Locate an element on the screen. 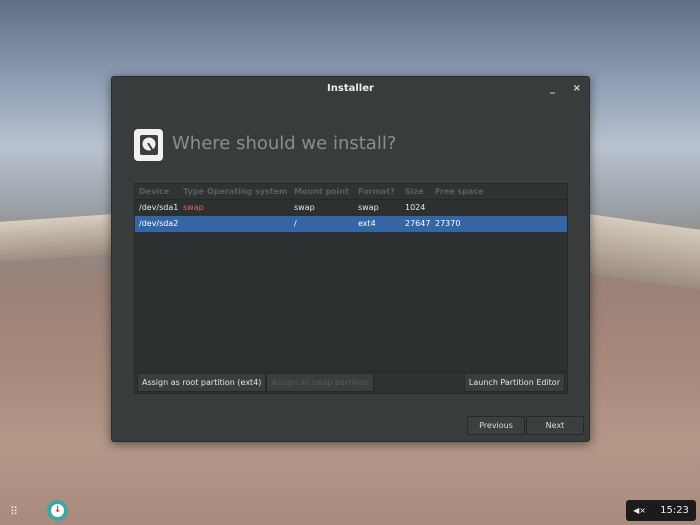 Image resolution: width=700 pixels, height=525 pixels. column-header: Size is located at coordinates (420, 191).